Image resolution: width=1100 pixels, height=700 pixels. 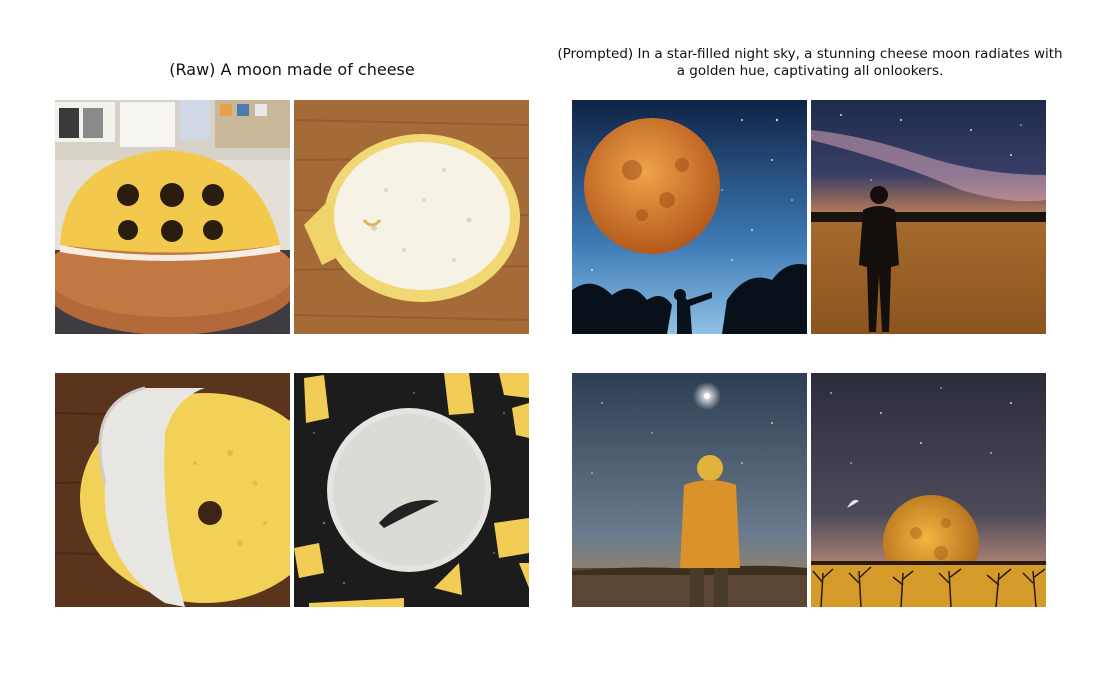 What do you see at coordinates (292, 69) in the screenshot?
I see `raw-panel-title: (Raw) A moon made of cheese` at bounding box center [292, 69].